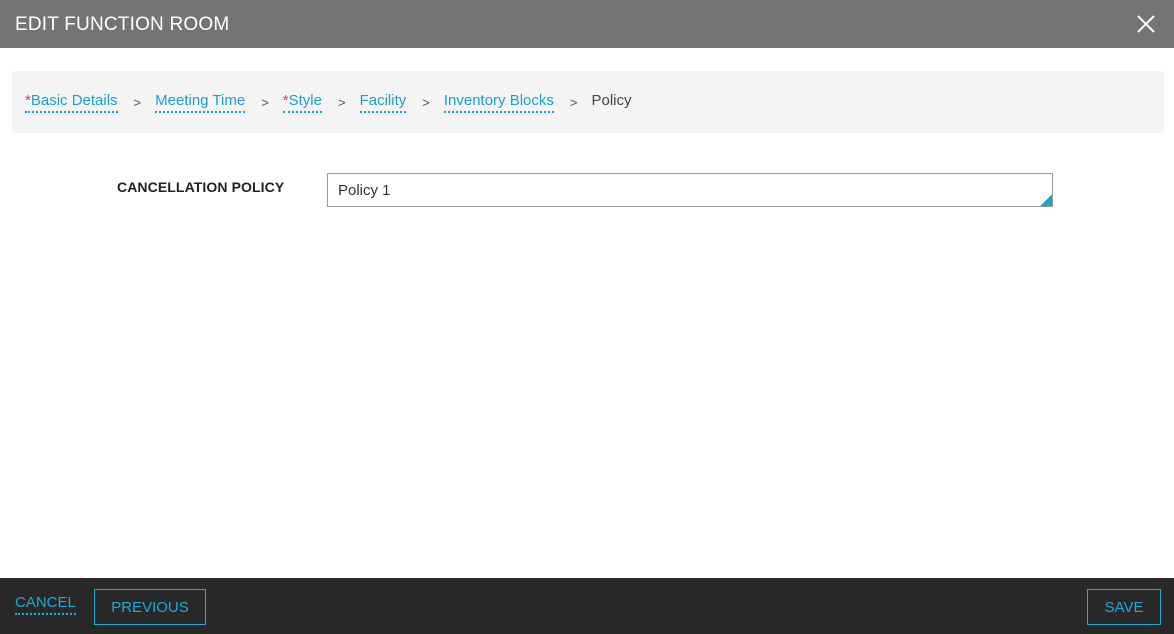 The width and height of the screenshot is (1174, 634). I want to click on dialog-title: EDIT FUNCTION ROOM, so click(122, 24).